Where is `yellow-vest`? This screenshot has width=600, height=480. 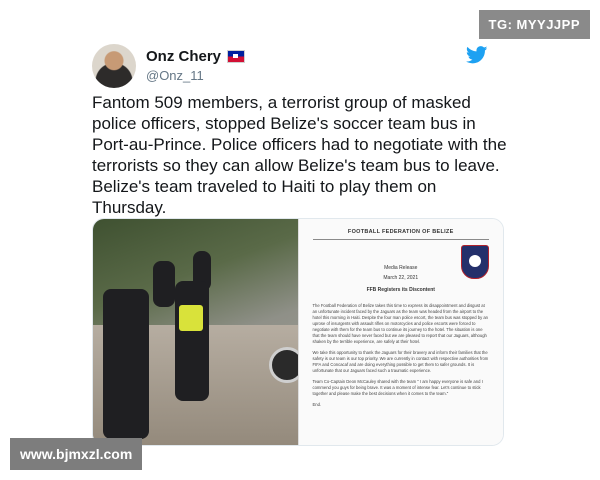 yellow-vest is located at coordinates (191, 318).